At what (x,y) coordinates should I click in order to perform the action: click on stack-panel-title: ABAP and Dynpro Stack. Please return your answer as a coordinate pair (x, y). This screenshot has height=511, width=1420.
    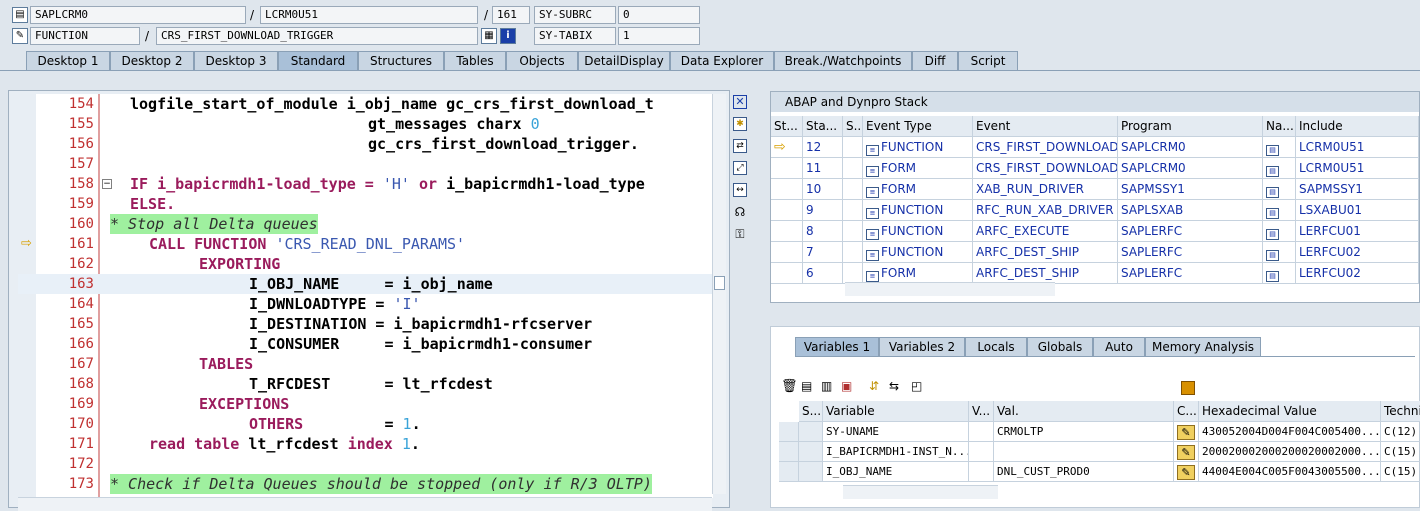
    Looking at the image, I should click on (1095, 102).